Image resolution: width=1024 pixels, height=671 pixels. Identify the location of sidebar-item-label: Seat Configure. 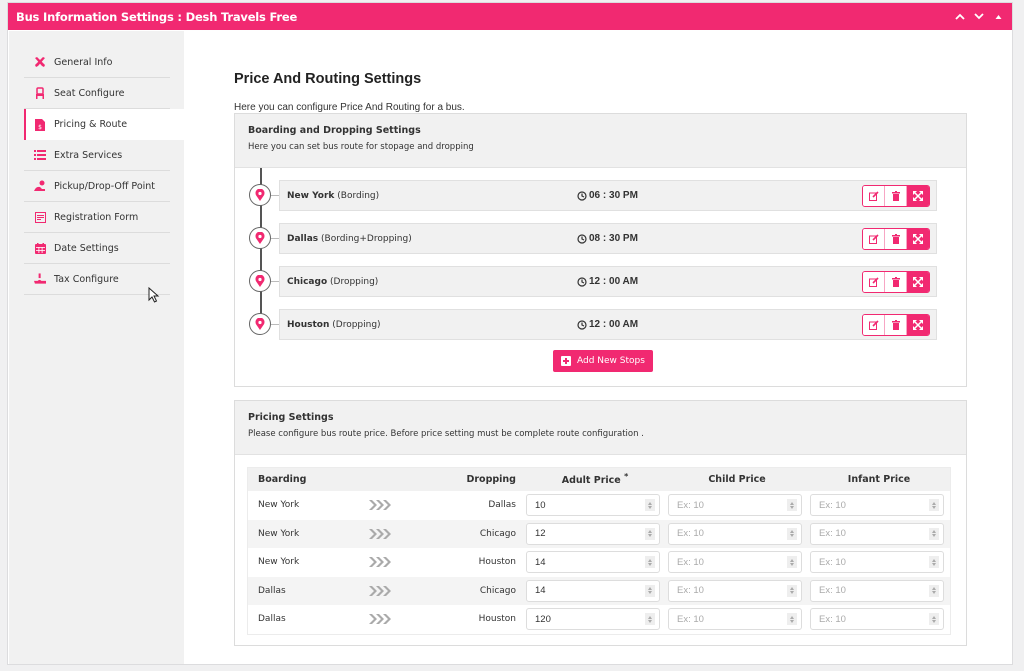
(89, 93).